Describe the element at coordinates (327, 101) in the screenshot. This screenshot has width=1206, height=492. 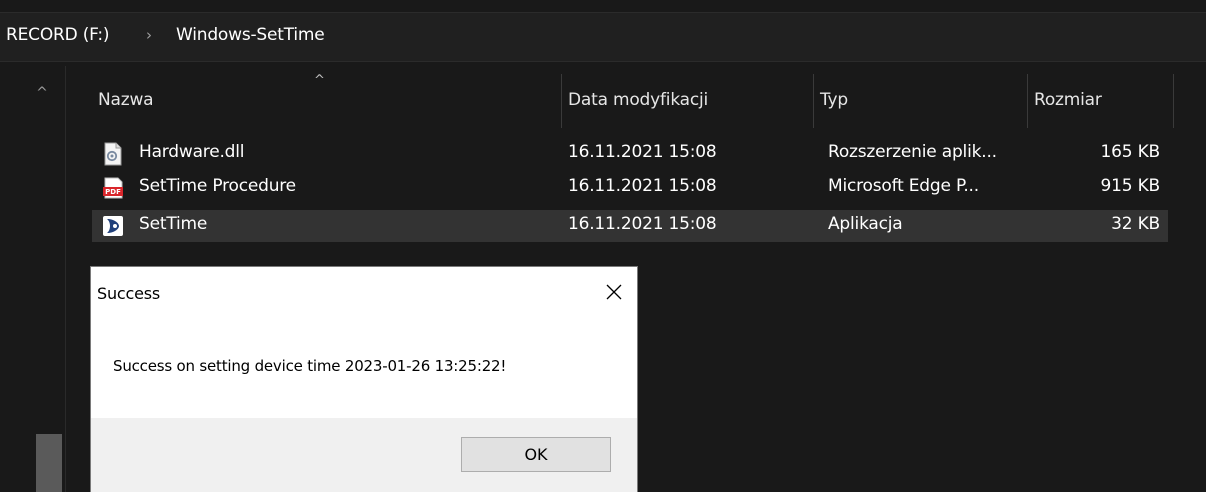
I see `column-header-name: Nazwa` at that location.